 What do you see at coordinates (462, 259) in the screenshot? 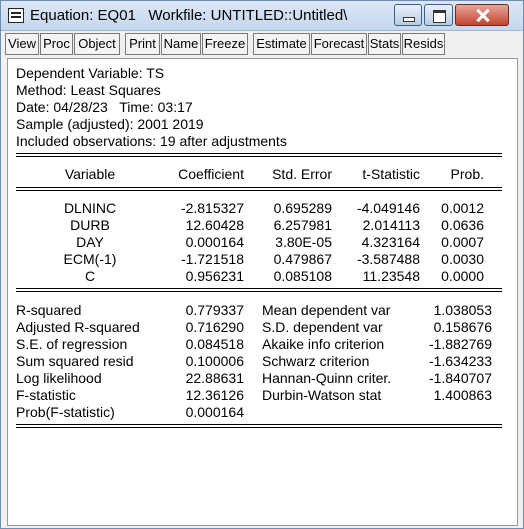
I see `prob-value: 0.0030` at bounding box center [462, 259].